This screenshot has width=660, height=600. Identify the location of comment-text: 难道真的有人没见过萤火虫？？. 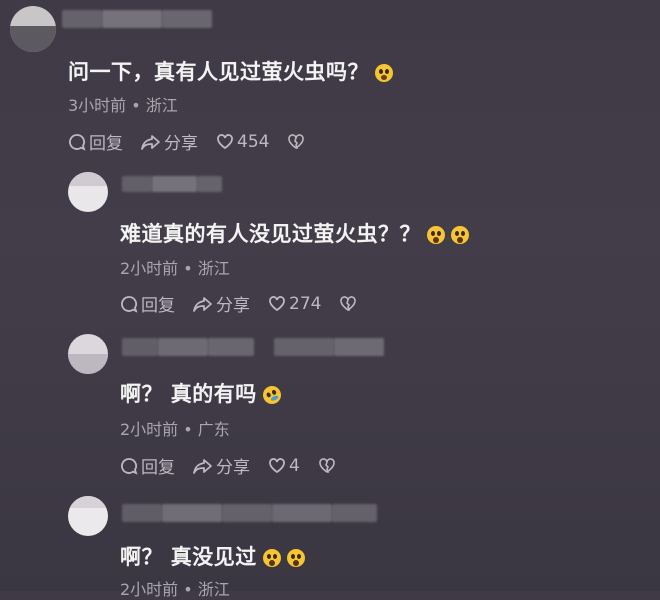
(294, 233).